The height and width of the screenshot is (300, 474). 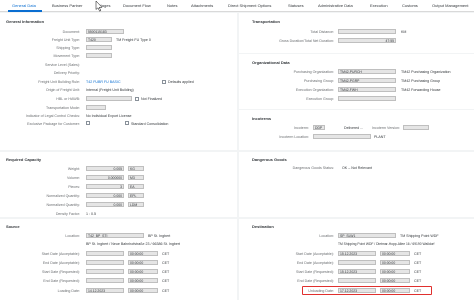 What do you see at coordinates (269, 159) in the screenshot?
I see `dangerous-goods-title: Dangerous Goods` at bounding box center [269, 159].